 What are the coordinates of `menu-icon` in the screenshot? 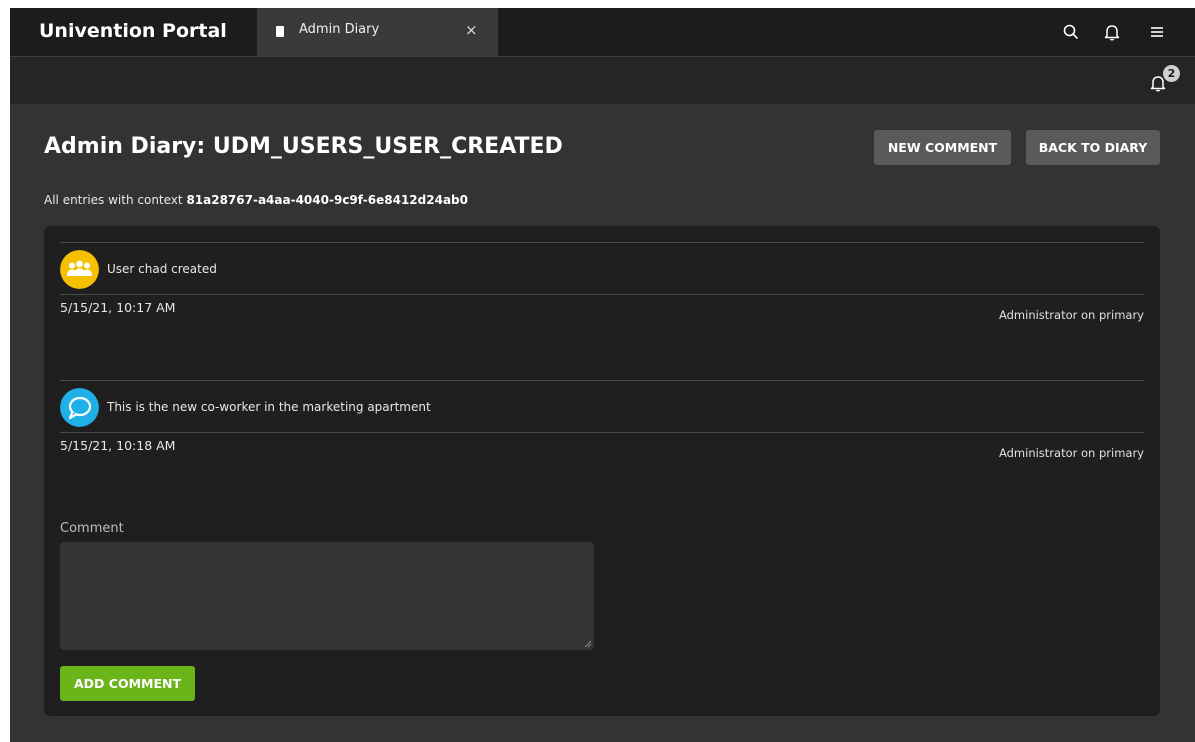 It's located at (1157, 32).